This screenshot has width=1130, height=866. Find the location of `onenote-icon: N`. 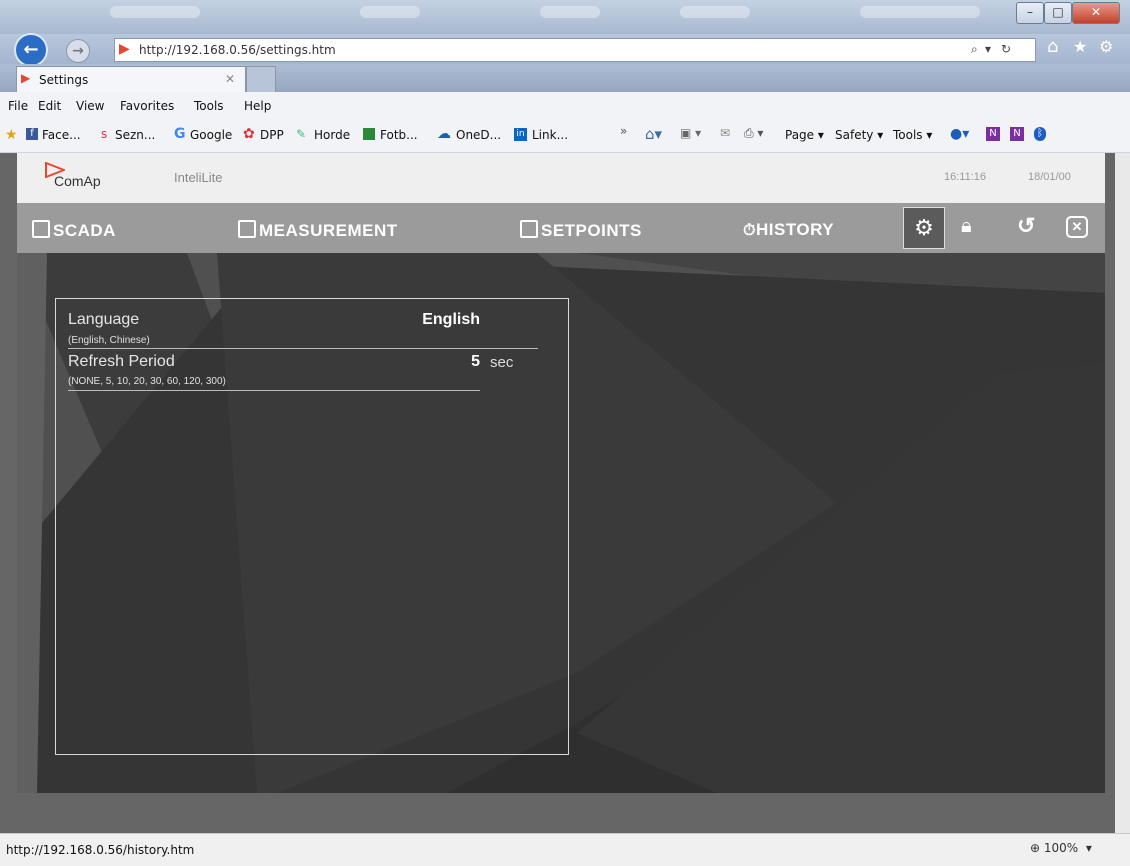

onenote-icon: N is located at coordinates (993, 134).